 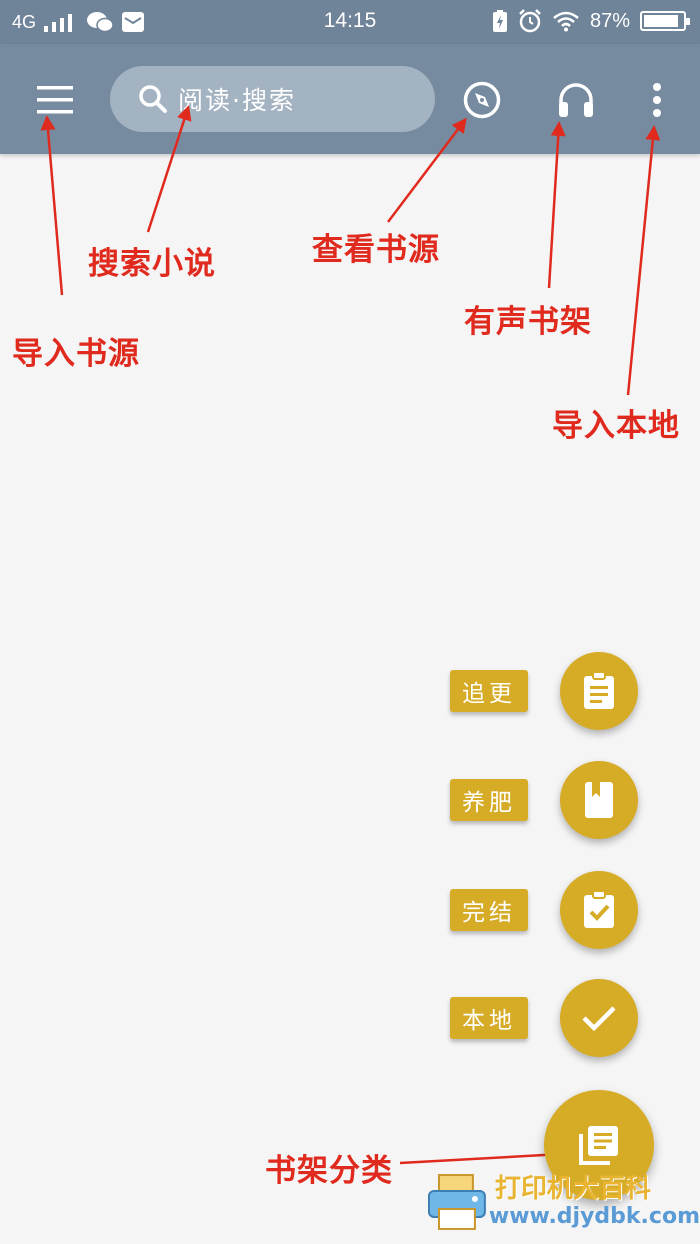 What do you see at coordinates (76, 354) in the screenshot?
I see `annotation-import-source: 导入书源` at bounding box center [76, 354].